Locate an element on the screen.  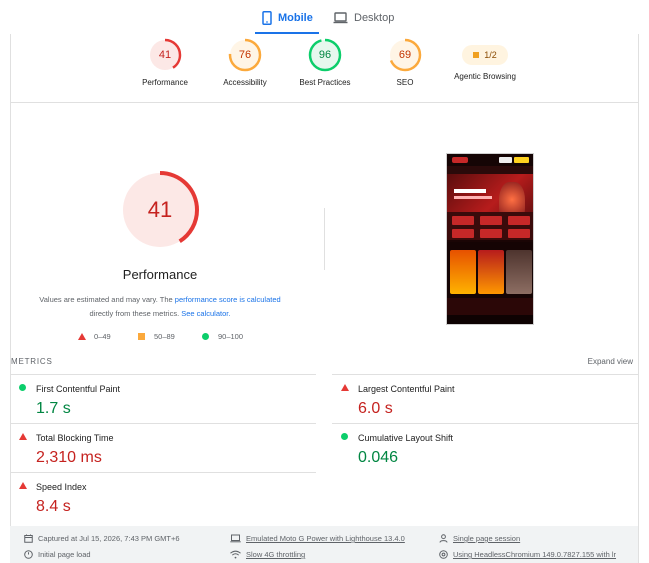
metric-name: First Contentful Paint is located at coordinates (78, 389).